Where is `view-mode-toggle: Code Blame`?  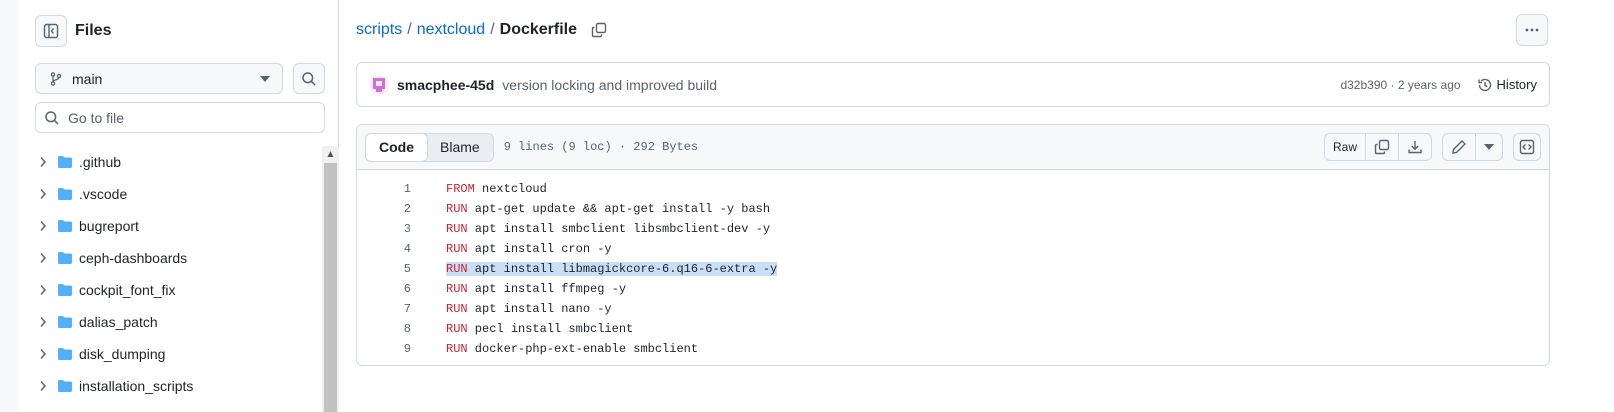
view-mode-toggle: Code Blame is located at coordinates (429, 147).